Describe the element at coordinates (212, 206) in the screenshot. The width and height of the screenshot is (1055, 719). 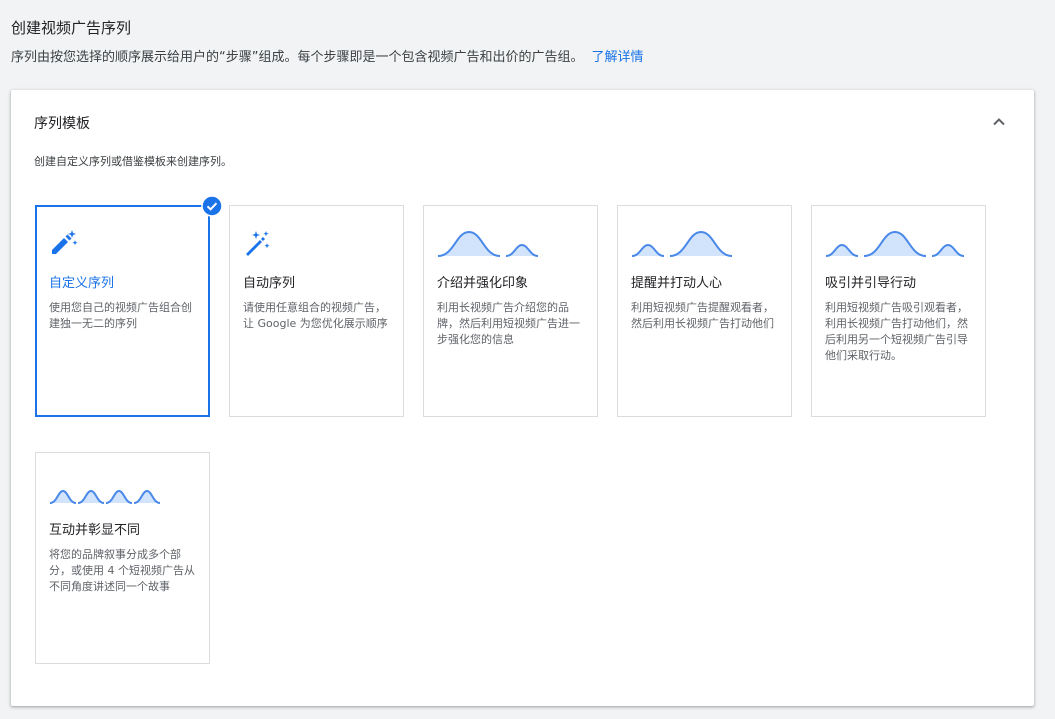
I see `check-circle-icon` at that location.